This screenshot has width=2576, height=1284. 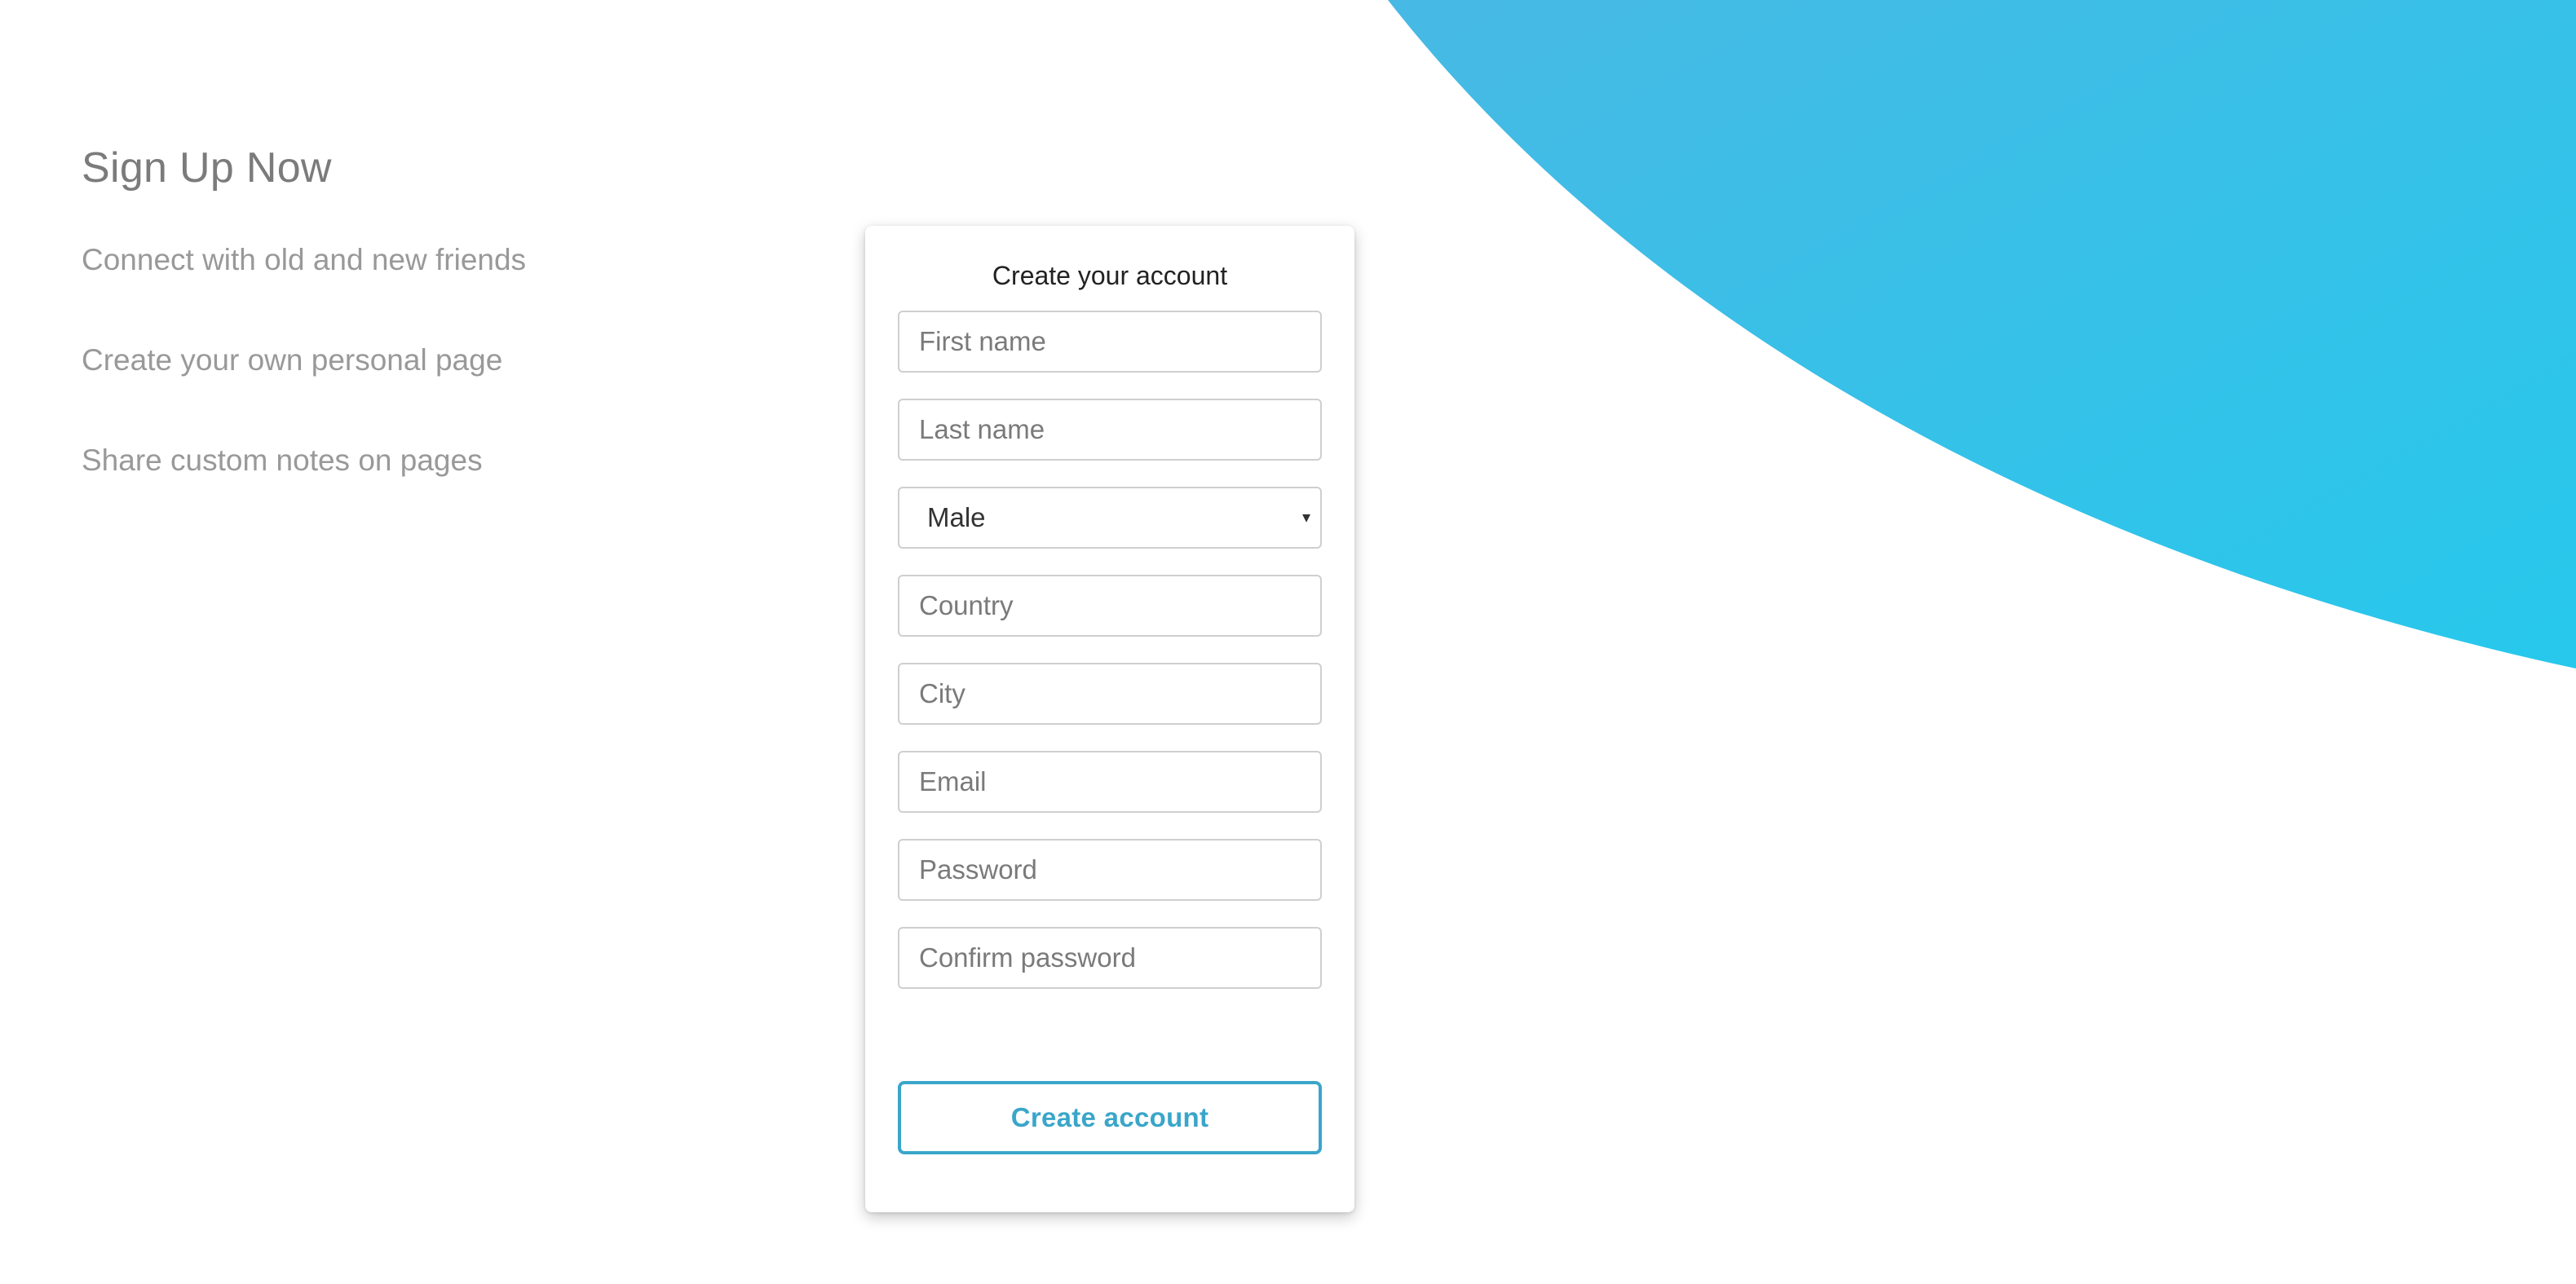 What do you see at coordinates (1110, 606) in the screenshot?
I see `country-input` at bounding box center [1110, 606].